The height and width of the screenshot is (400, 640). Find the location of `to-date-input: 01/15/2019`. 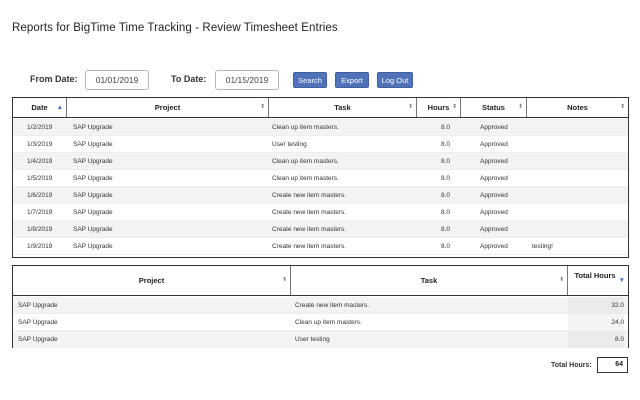

to-date-input: 01/15/2019 is located at coordinates (247, 80).